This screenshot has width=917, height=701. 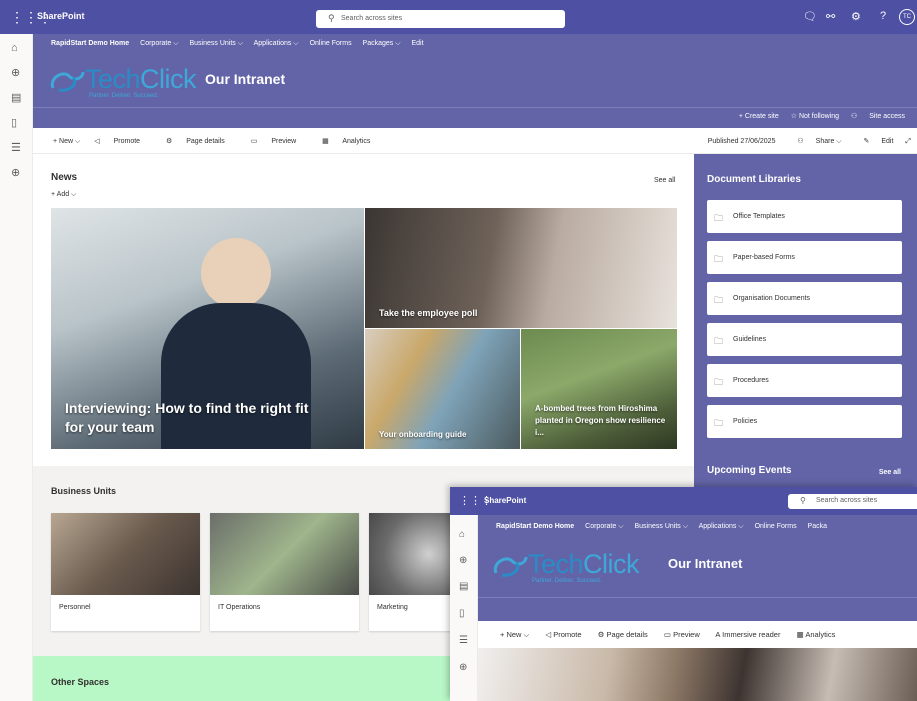 What do you see at coordinates (908, 141) in the screenshot?
I see `expand-icon: ⤢` at bounding box center [908, 141].